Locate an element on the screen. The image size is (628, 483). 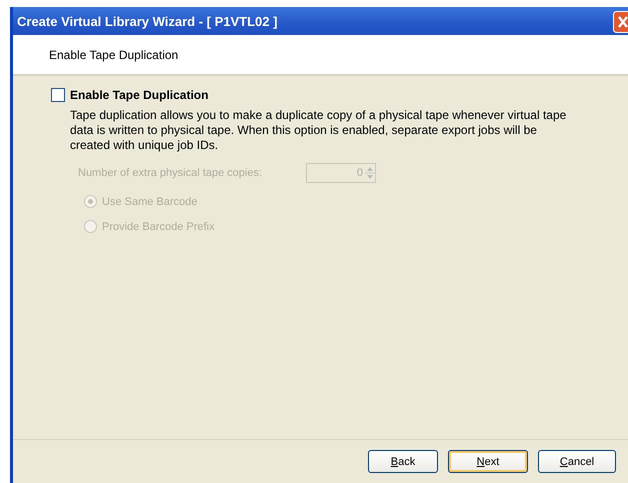
window-title: Create Virtual Library Wizard - [ P1VTL02 ] is located at coordinates (147, 21).